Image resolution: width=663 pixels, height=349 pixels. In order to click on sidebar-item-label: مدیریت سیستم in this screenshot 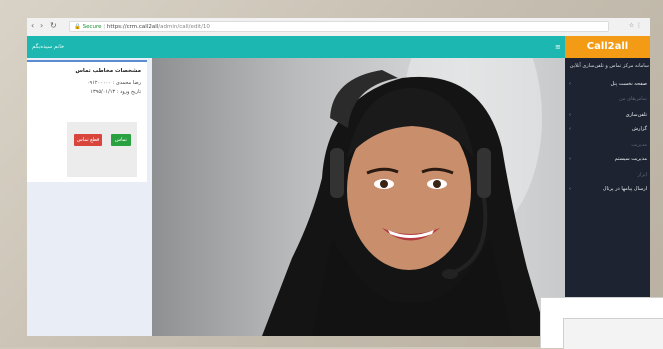, I will do `click(630, 159)`.